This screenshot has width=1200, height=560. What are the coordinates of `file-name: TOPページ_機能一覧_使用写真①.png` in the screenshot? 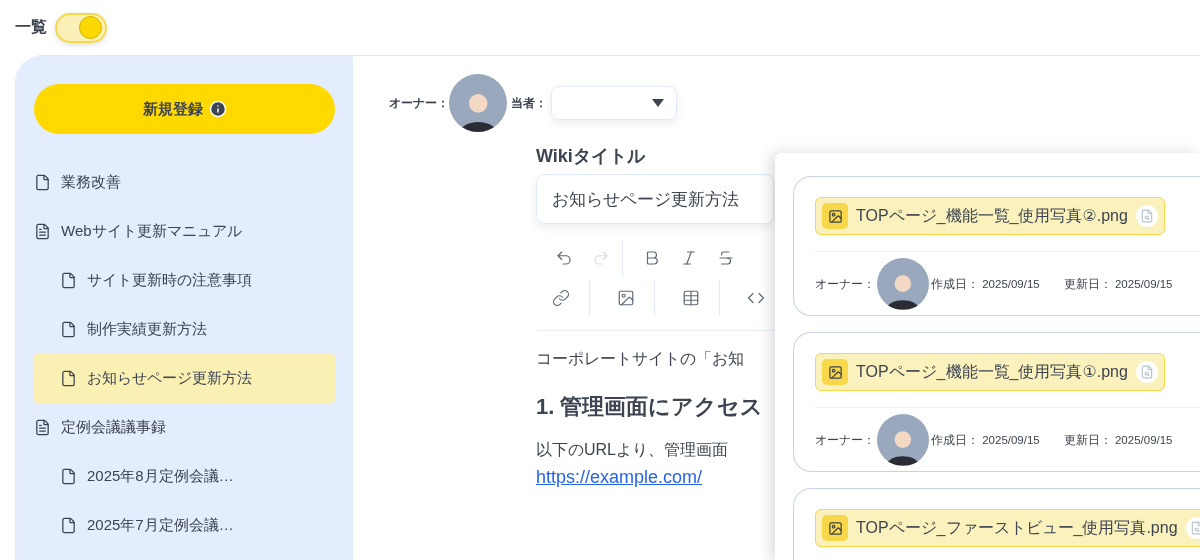 It's located at (992, 371).